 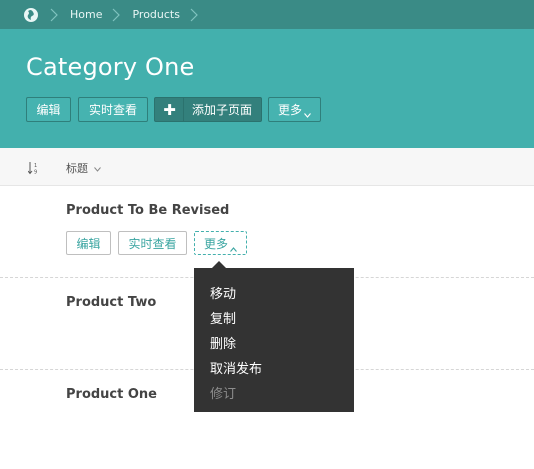 What do you see at coordinates (170, 109) in the screenshot?
I see `plus-icon: ✚` at bounding box center [170, 109].